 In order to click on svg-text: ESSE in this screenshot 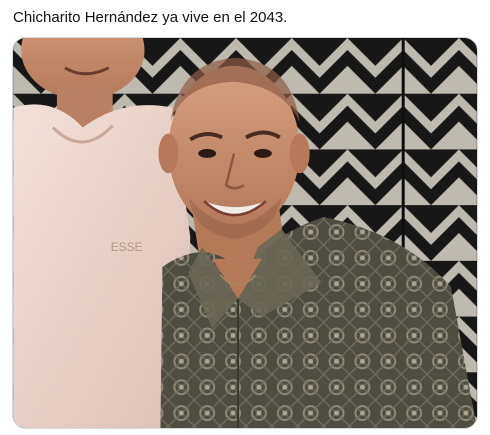, I will do `click(127, 247)`.